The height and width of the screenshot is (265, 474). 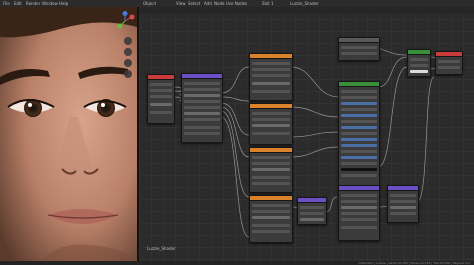 I want to click on mapping-node, so click(x=202, y=108).